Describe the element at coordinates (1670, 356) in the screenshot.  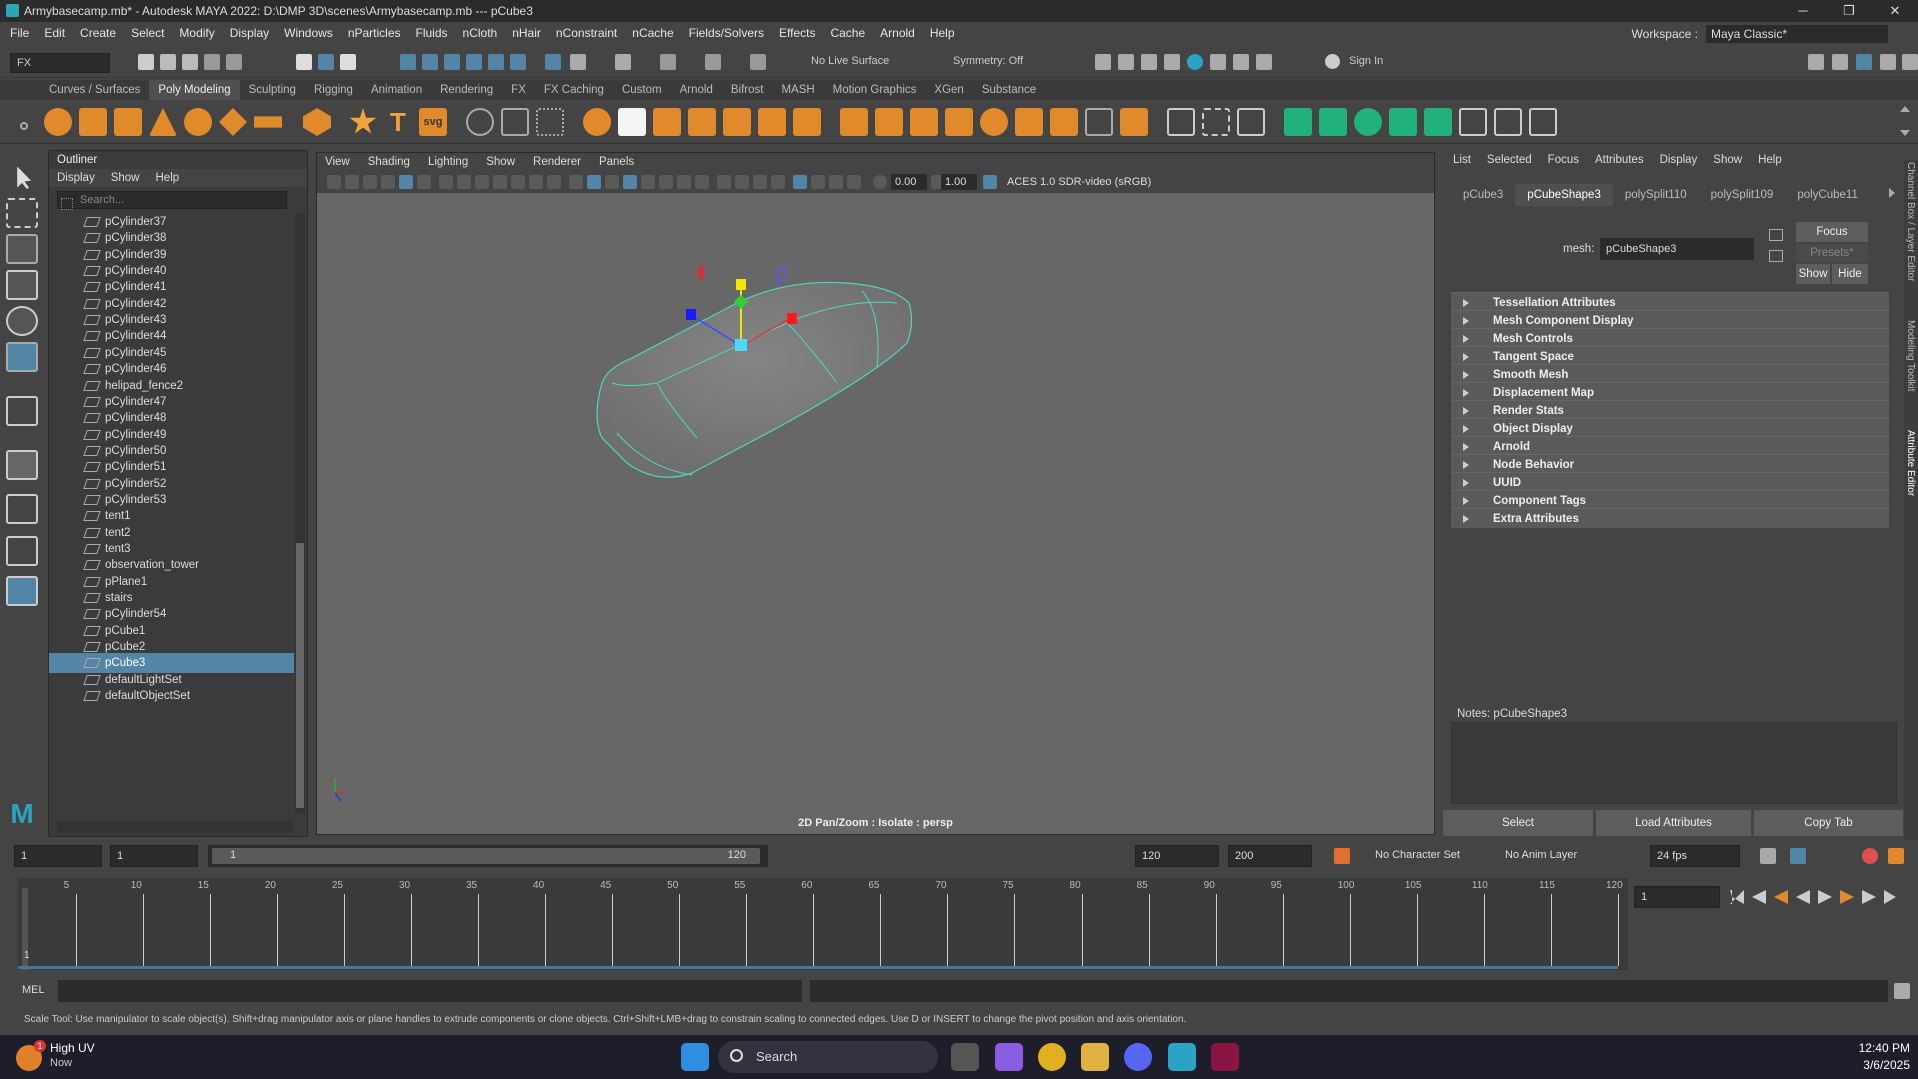
I see `section-tangent-space: Tangent Space` at that location.